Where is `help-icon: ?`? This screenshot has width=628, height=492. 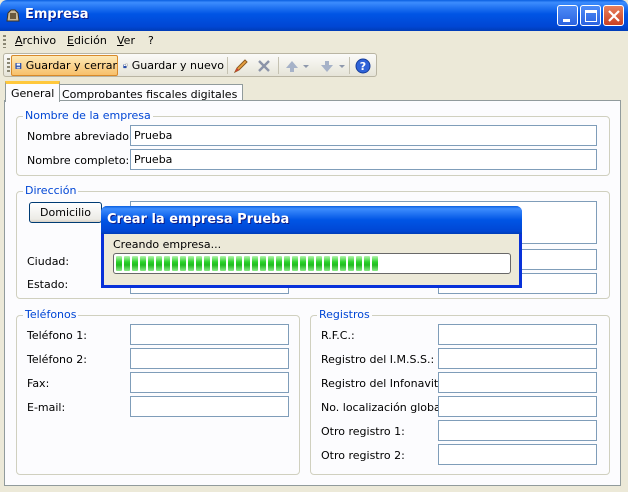 help-icon: ? is located at coordinates (363, 66).